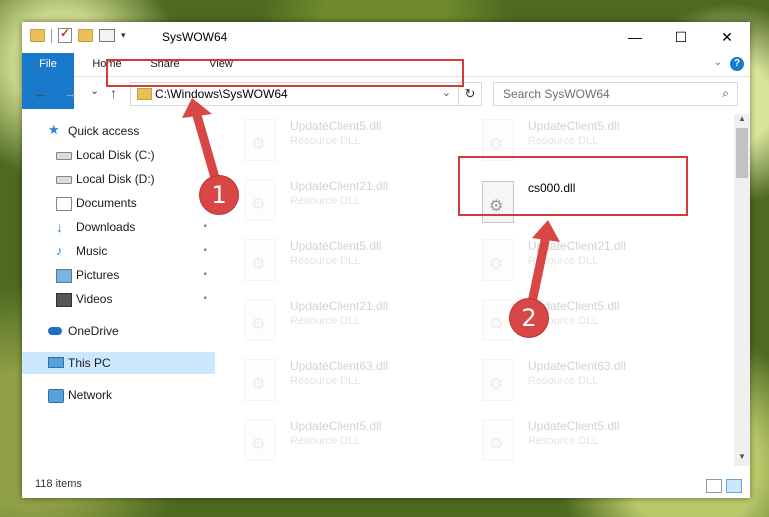 Image resolution: width=769 pixels, height=517 pixels. I want to click on sidebar-item-network: Network, so click(118, 395).